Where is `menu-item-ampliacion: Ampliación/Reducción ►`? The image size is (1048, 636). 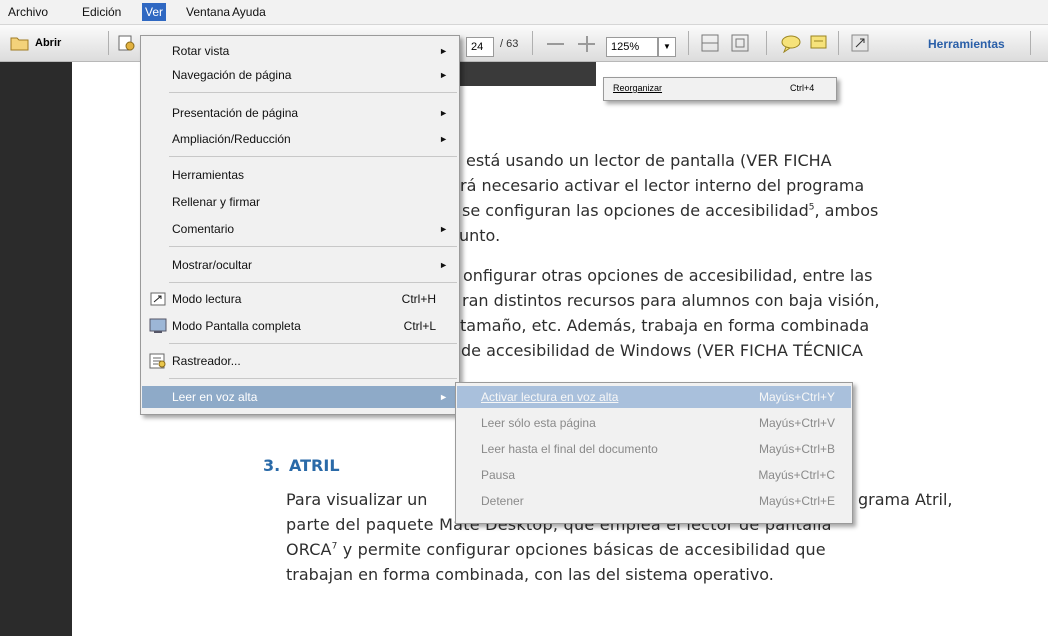 menu-item-ampliacion: Ampliación/Reducción ► is located at coordinates (300, 139).